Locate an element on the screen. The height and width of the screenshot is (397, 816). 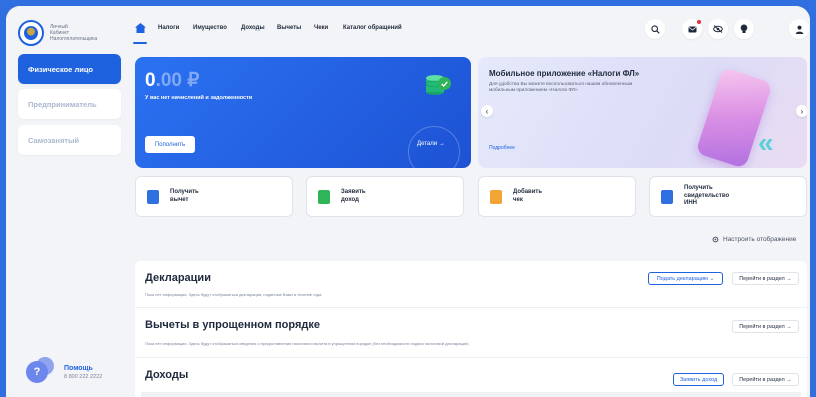
quick-action-receipt: Добавить чек is located at coordinates (557, 196).